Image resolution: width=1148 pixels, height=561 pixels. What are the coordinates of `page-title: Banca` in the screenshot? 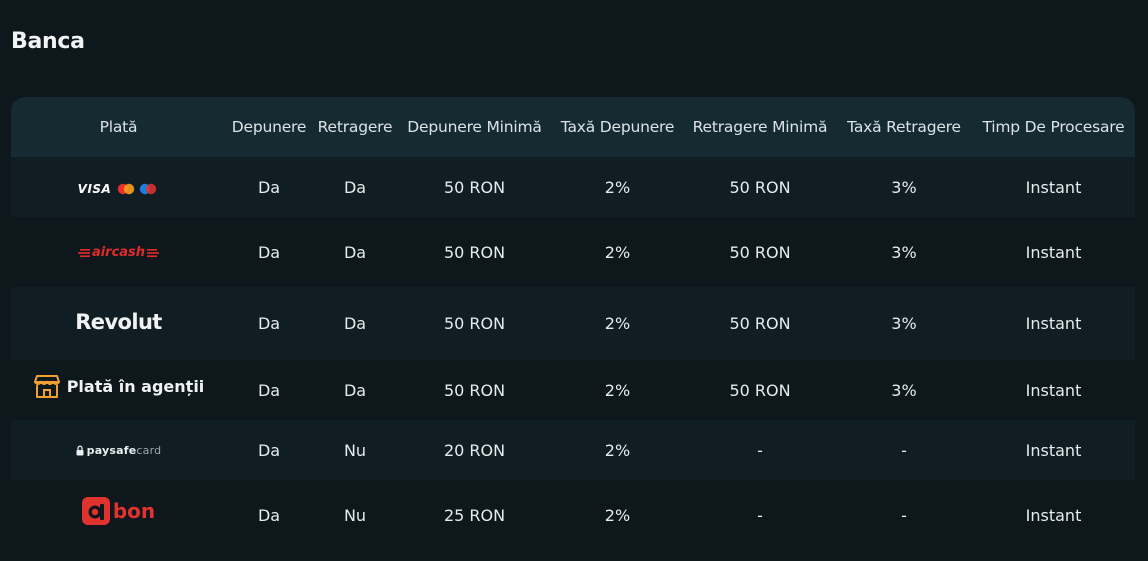 It's located at (48, 41).